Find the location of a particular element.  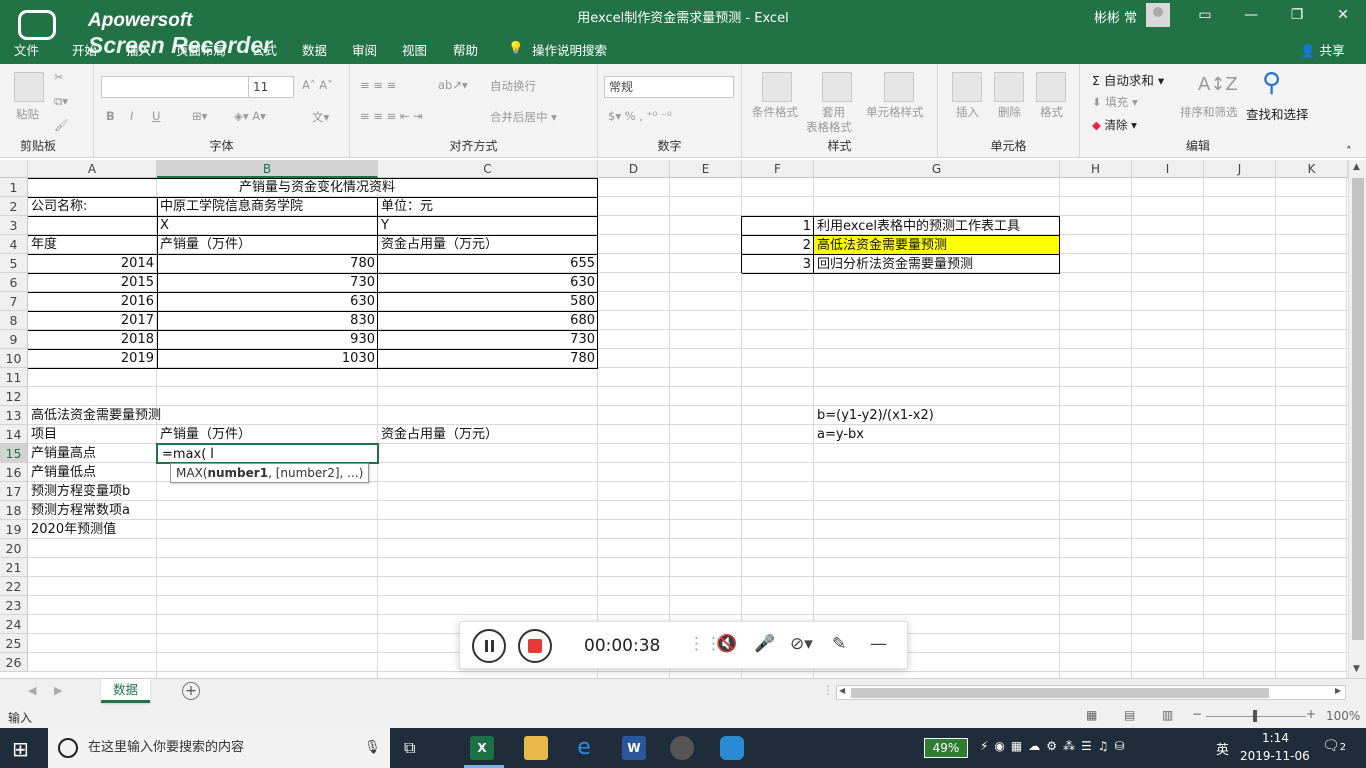

next-sheet-icon: ▶ is located at coordinates (58, 690).